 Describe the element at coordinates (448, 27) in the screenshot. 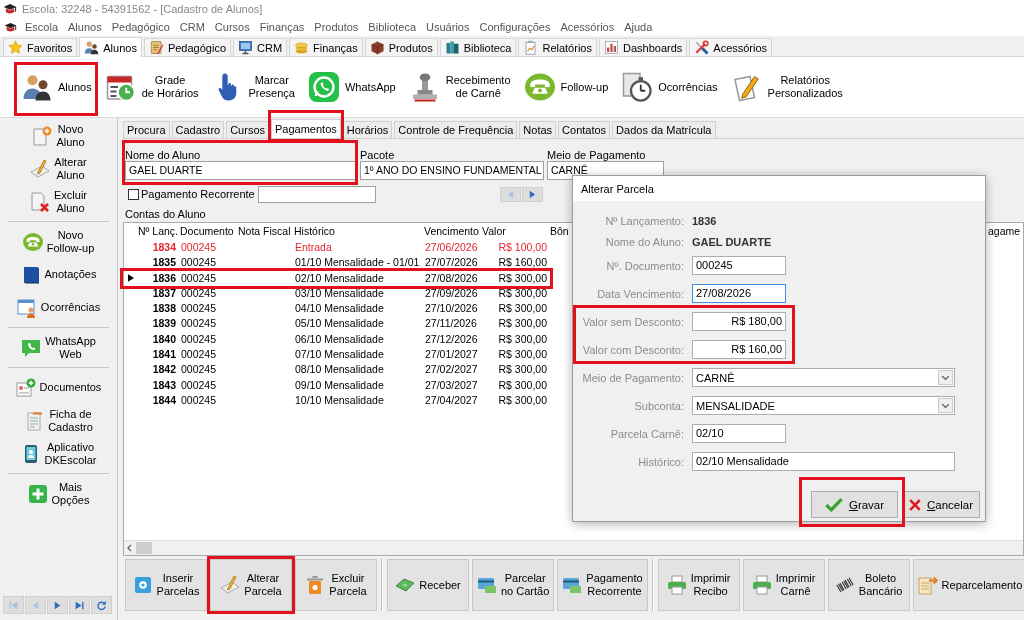

I see `menu-item: Usuários` at that location.